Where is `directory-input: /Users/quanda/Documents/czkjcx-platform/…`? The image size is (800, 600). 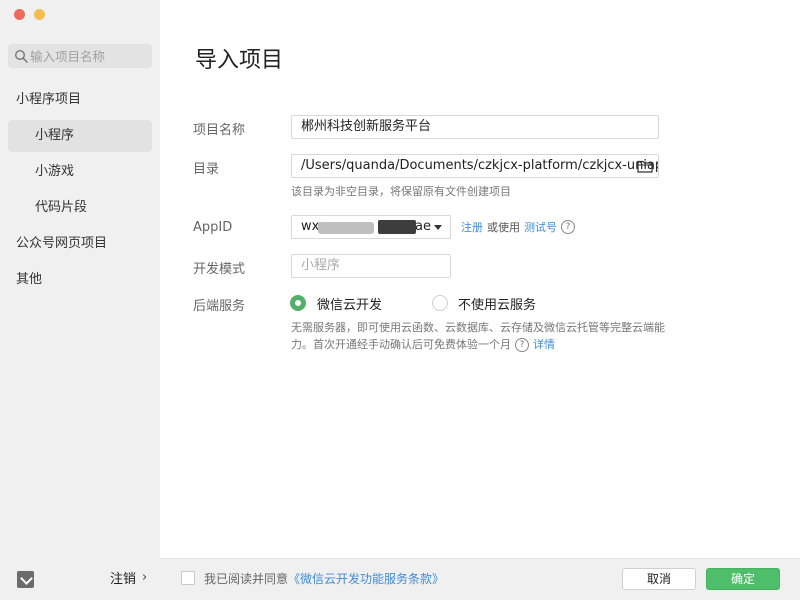
directory-input: /Users/quanda/Documents/czkjcx-platform/… is located at coordinates (475, 166).